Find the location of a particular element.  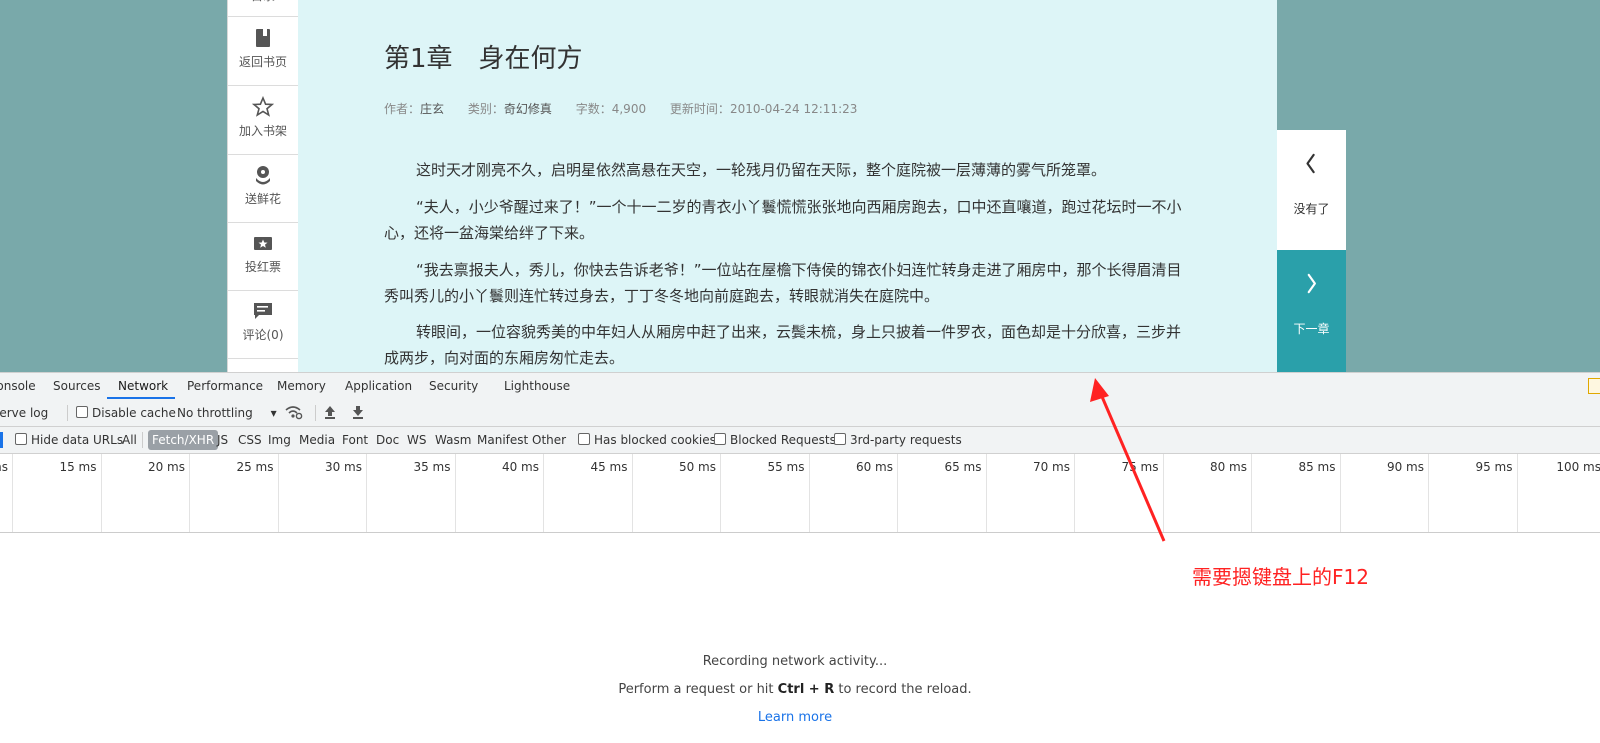

sidebar-item-back-to-book: 返回书页 is located at coordinates (263, 51).